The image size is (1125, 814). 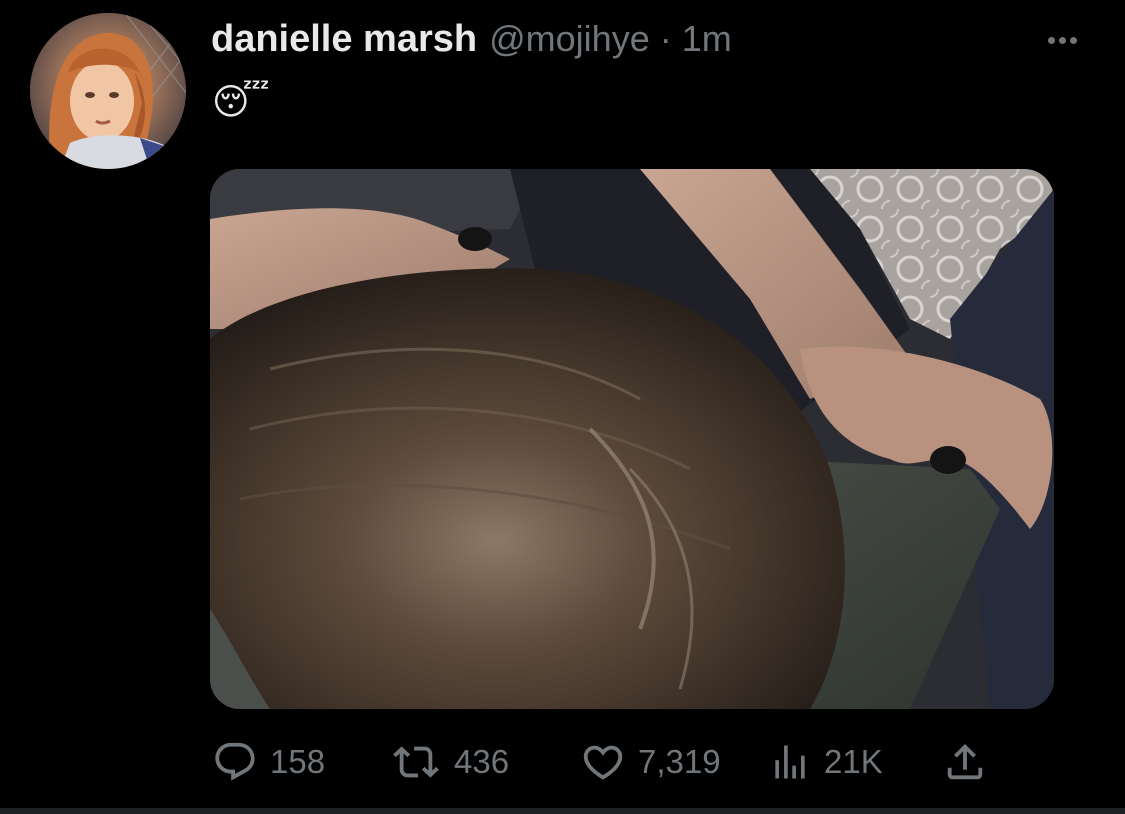 I want to click on profile-photo-icon, so click(x=108, y=91).